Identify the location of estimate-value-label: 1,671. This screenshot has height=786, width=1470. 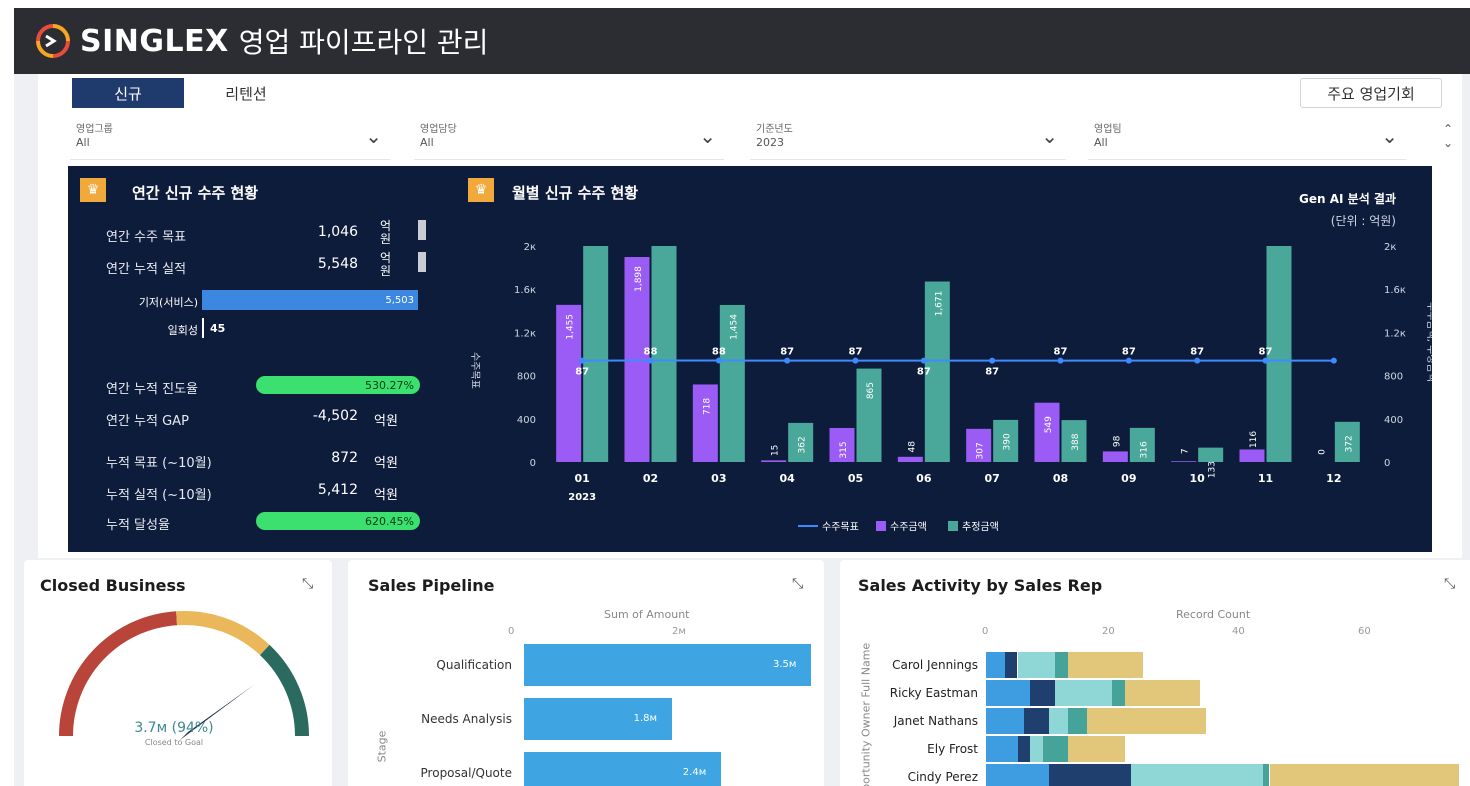
(939, 304).